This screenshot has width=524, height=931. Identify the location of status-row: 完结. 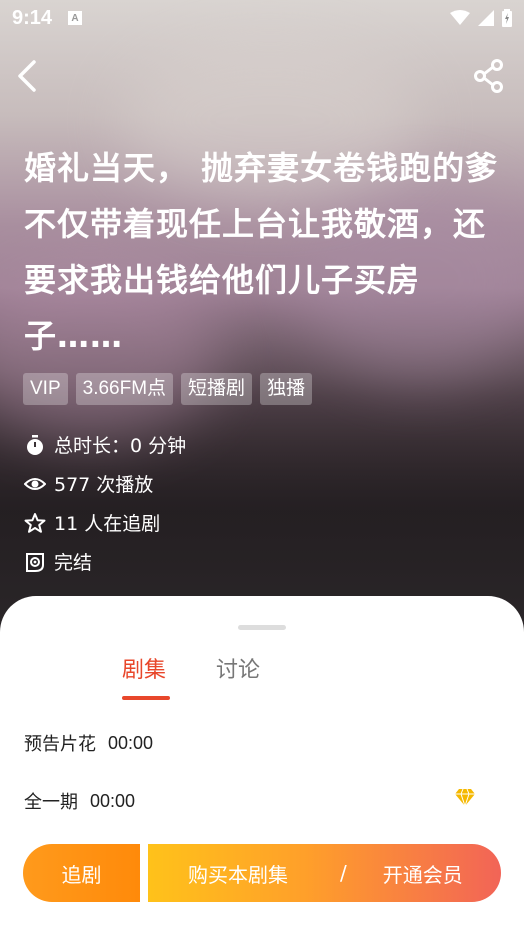
(58, 561).